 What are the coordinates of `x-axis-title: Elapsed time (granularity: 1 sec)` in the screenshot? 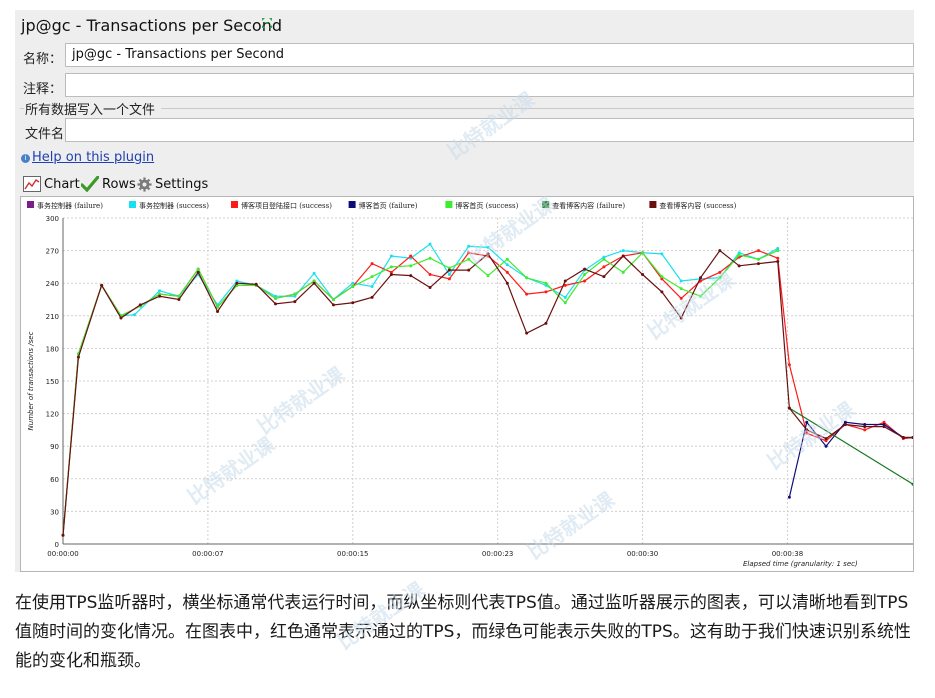 It's located at (800, 564).